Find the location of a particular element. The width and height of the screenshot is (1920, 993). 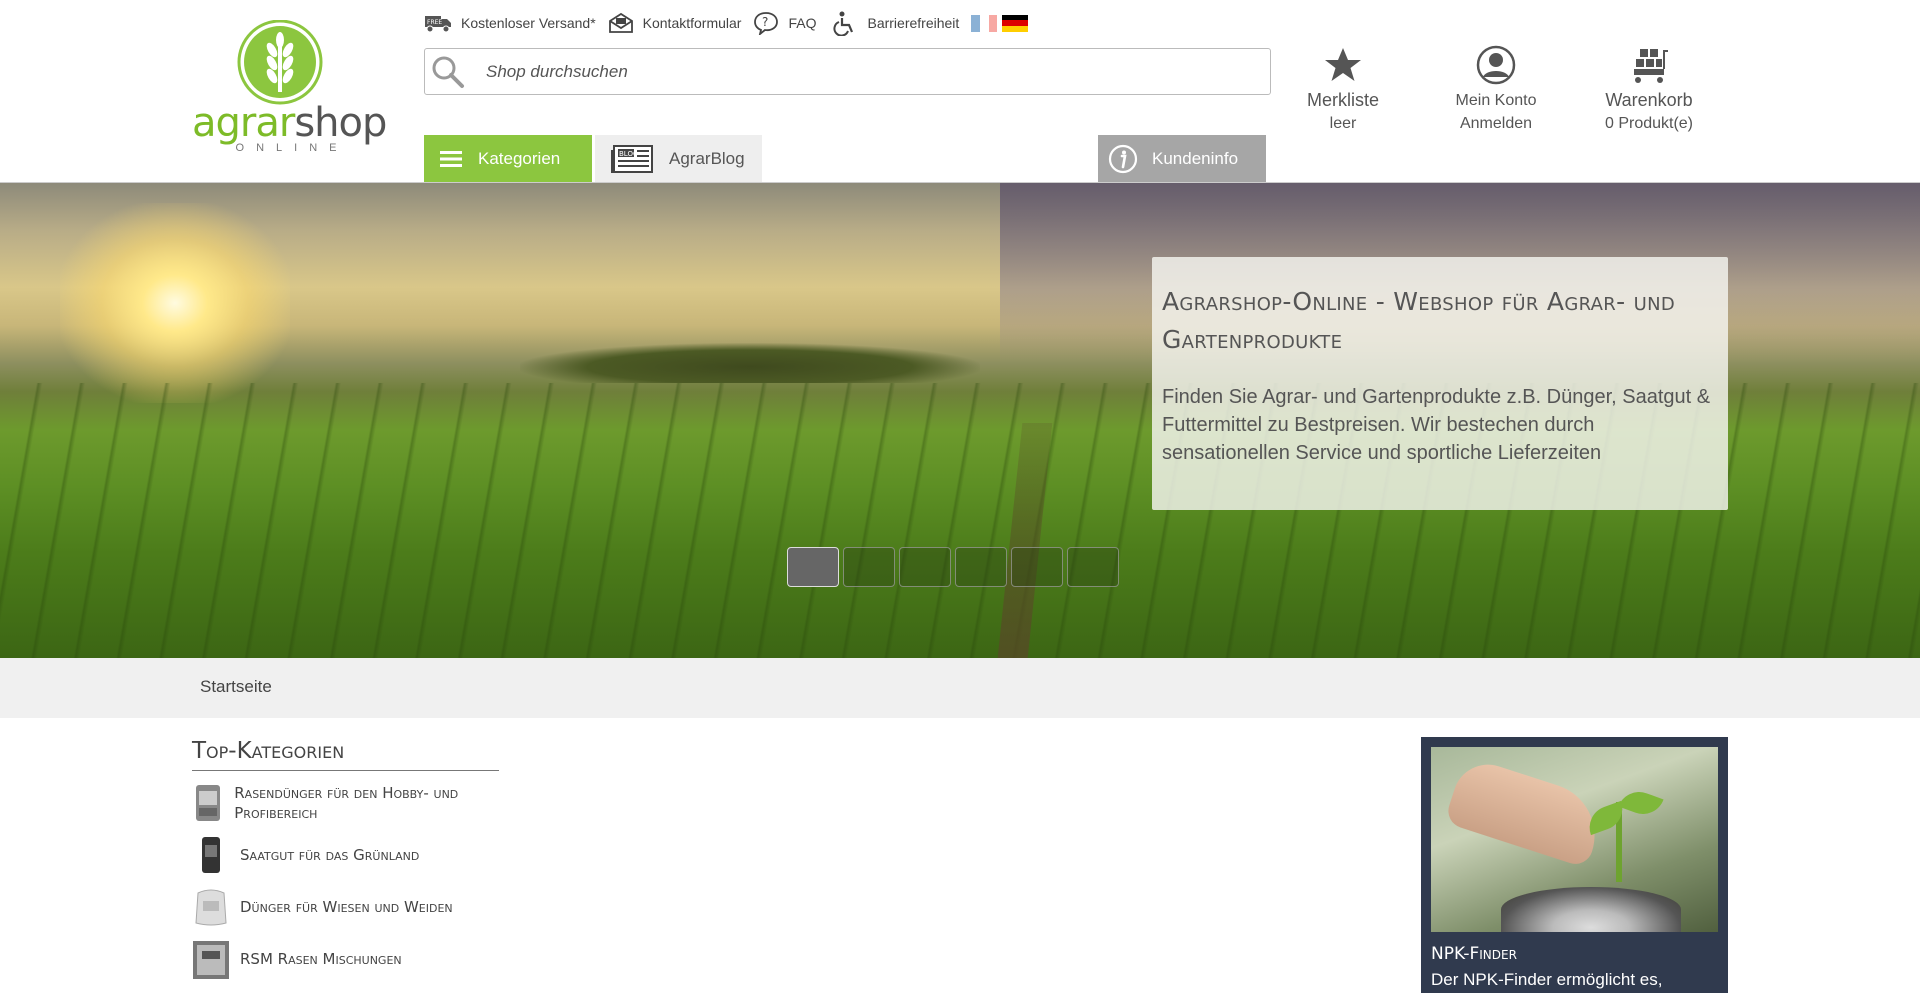

logo-part-agrar: agrar is located at coordinates (243, 123).